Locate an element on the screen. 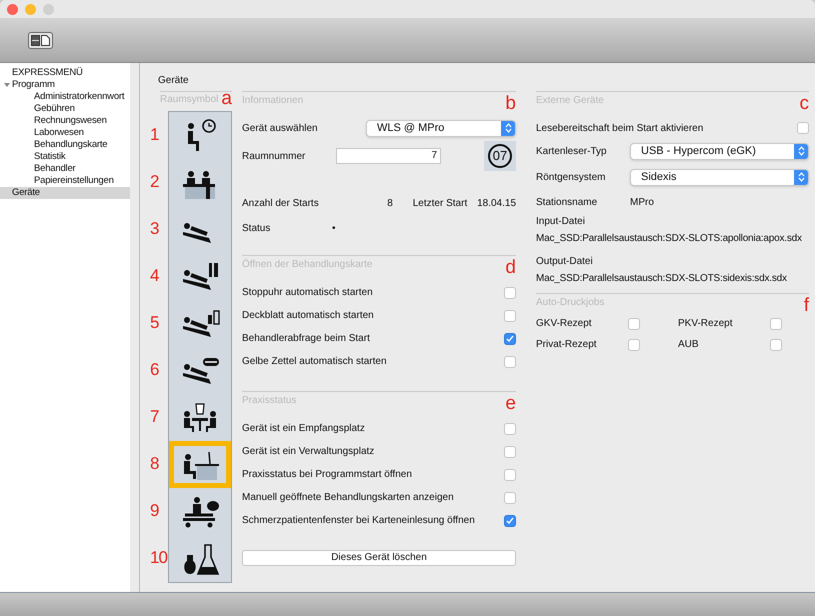 Image resolution: width=815 pixels, height=616 pixels. disclosure-triangle-icon is located at coordinates (7, 85).